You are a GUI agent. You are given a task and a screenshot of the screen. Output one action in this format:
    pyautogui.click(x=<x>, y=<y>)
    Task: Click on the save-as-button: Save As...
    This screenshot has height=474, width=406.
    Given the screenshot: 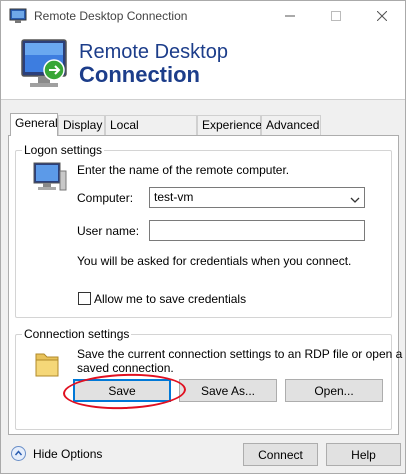 What is the action you would take?
    pyautogui.click(x=228, y=390)
    